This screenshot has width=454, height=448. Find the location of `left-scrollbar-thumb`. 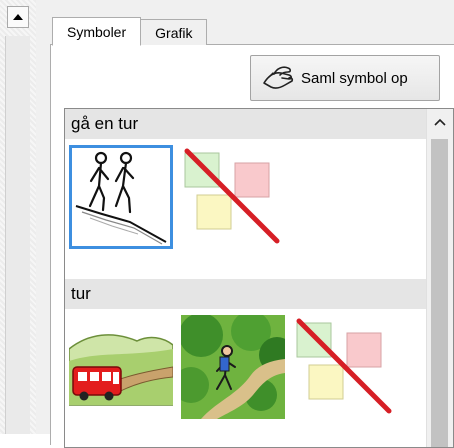

left-scrollbar-thumb is located at coordinates (17, 235).